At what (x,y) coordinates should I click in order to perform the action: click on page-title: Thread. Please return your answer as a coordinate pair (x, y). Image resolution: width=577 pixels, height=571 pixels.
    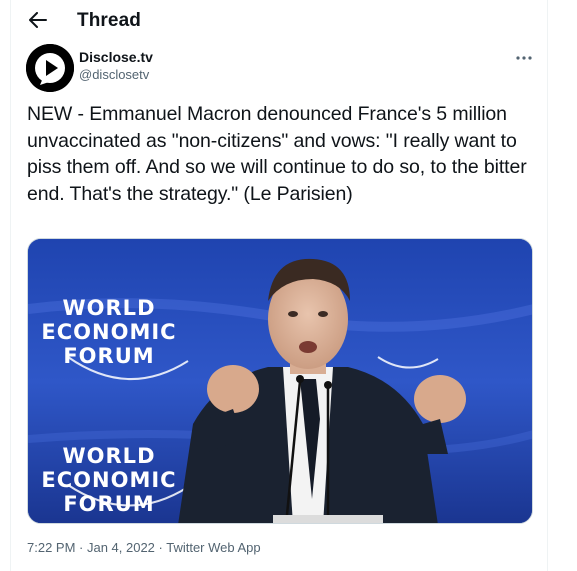
    Looking at the image, I should click on (109, 20).